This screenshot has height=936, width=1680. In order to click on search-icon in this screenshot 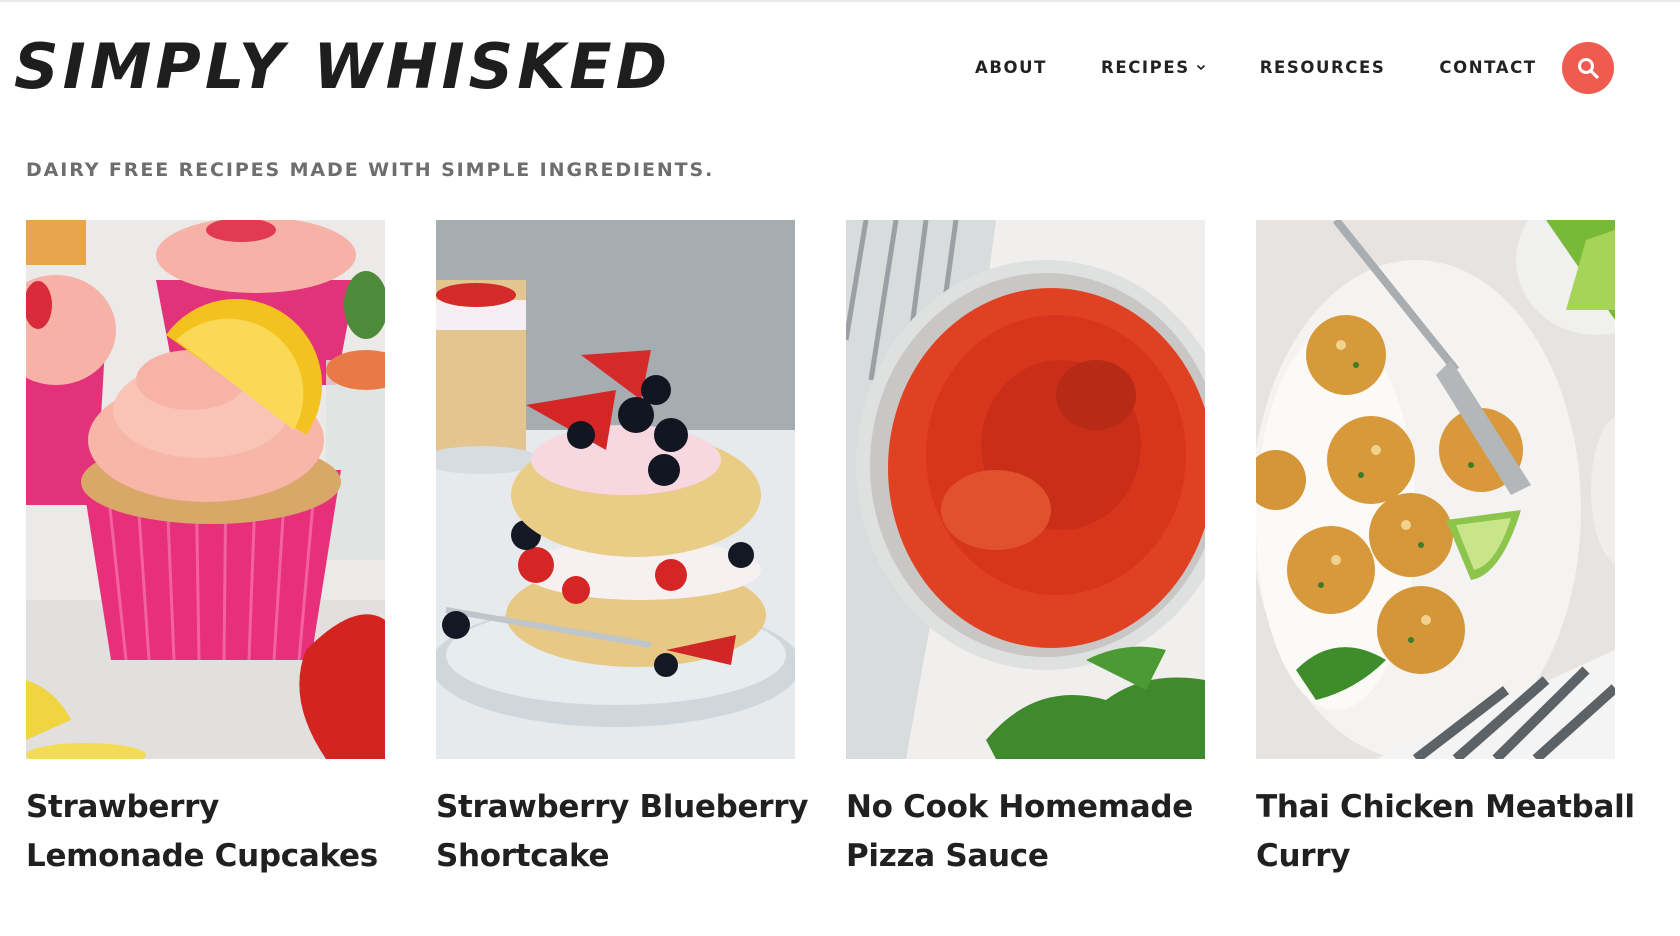, I will do `click(1588, 68)`.